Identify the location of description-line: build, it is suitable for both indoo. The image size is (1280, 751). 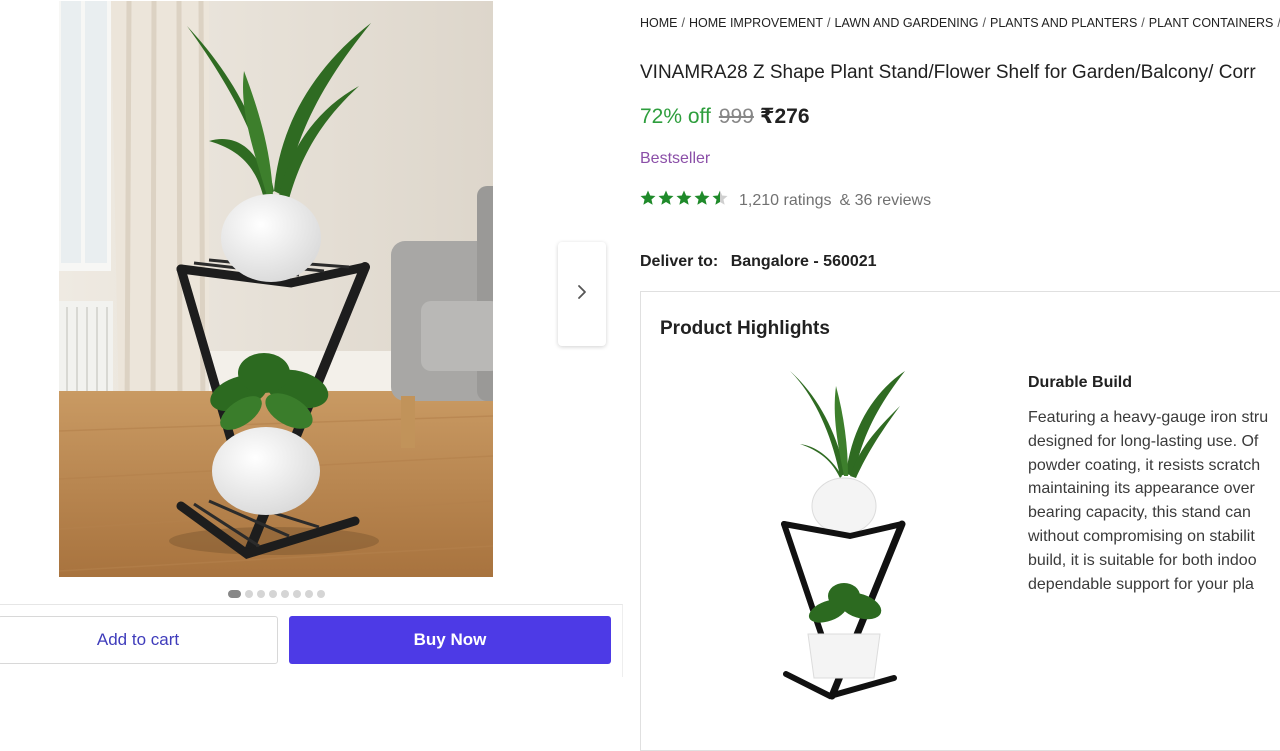
(1142, 560).